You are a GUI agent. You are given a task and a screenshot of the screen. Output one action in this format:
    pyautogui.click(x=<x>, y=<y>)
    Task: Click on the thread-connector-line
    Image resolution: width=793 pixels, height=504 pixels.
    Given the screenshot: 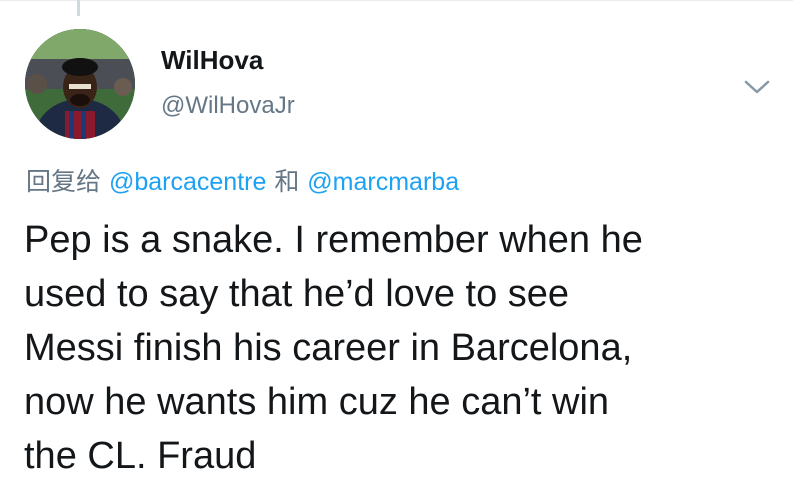 What is the action you would take?
    pyautogui.click(x=78, y=8)
    